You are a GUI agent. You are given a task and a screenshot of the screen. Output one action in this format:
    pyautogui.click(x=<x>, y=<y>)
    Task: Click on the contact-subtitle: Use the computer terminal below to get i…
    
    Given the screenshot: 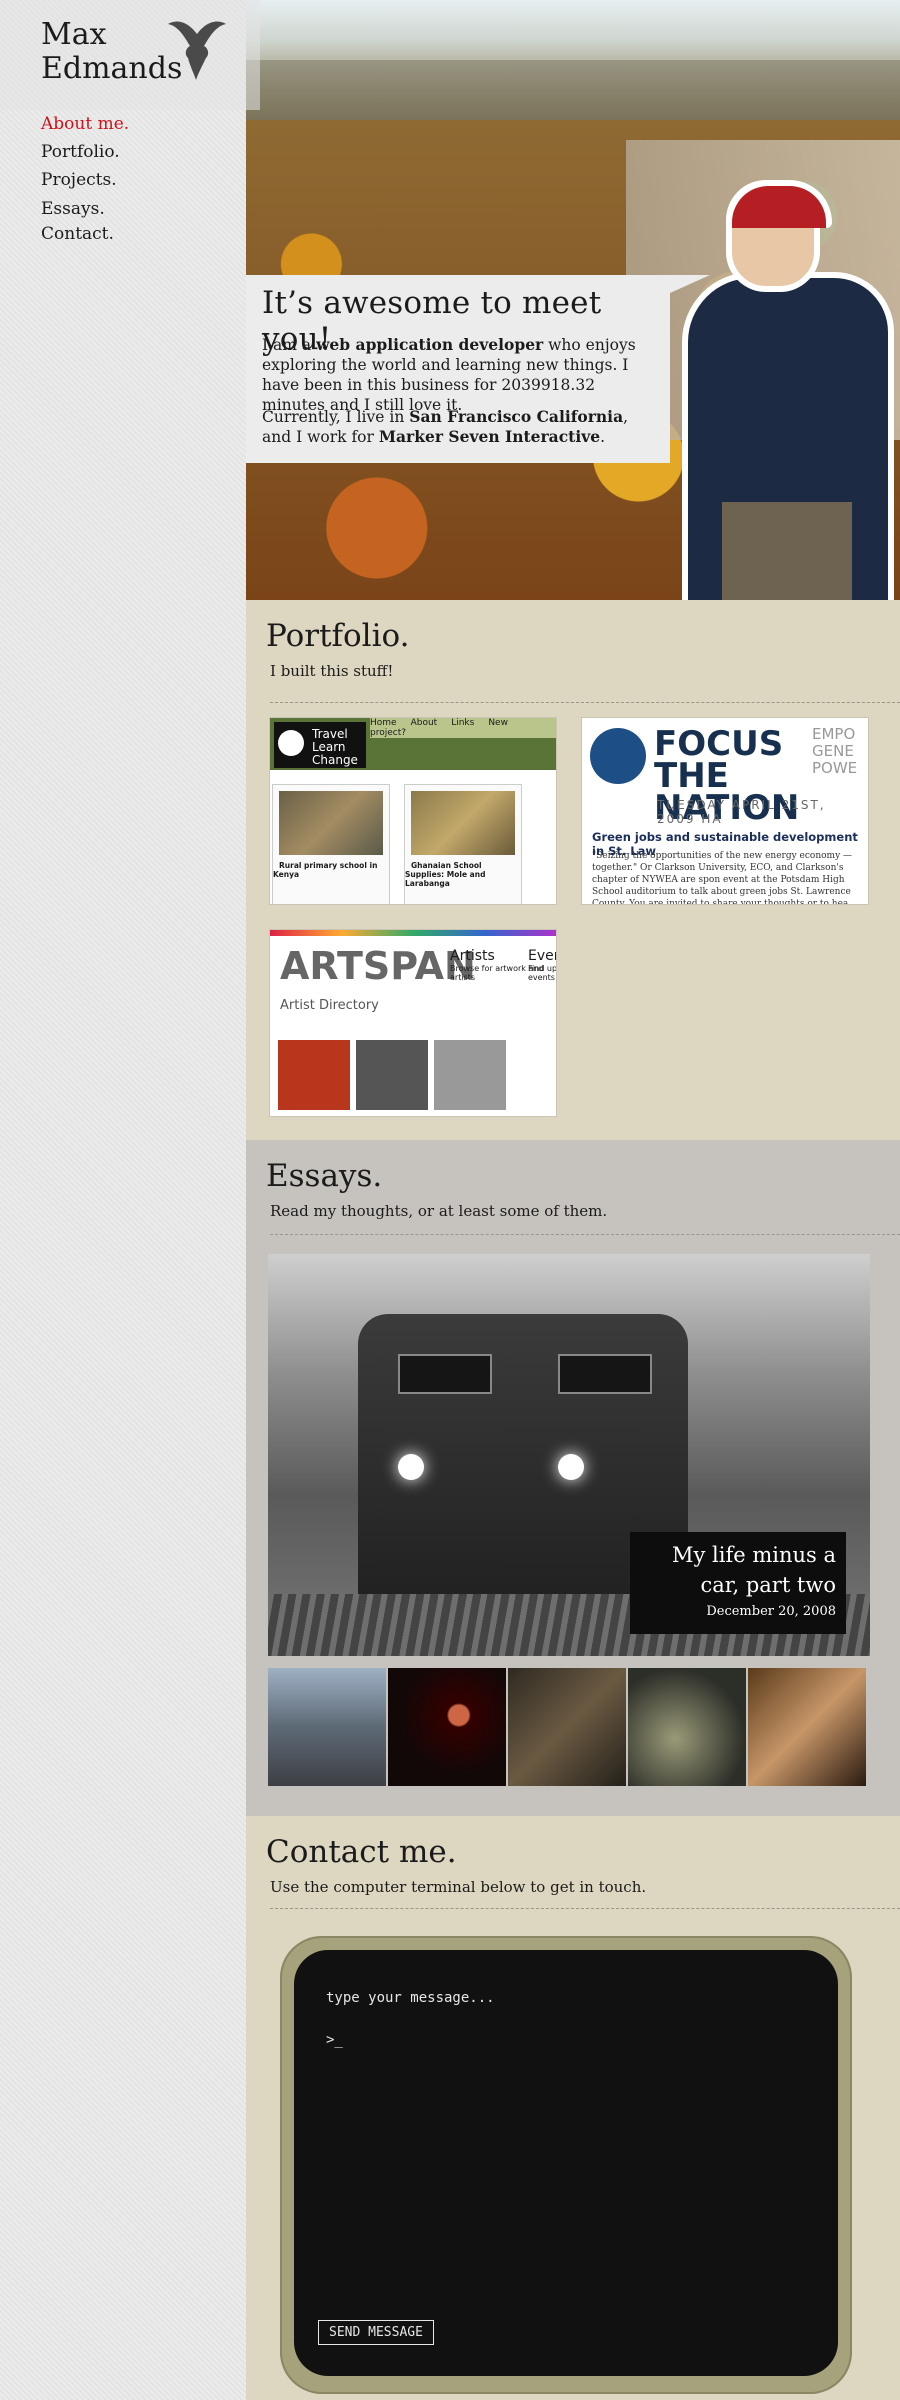 What is the action you would take?
    pyautogui.click(x=458, y=1887)
    